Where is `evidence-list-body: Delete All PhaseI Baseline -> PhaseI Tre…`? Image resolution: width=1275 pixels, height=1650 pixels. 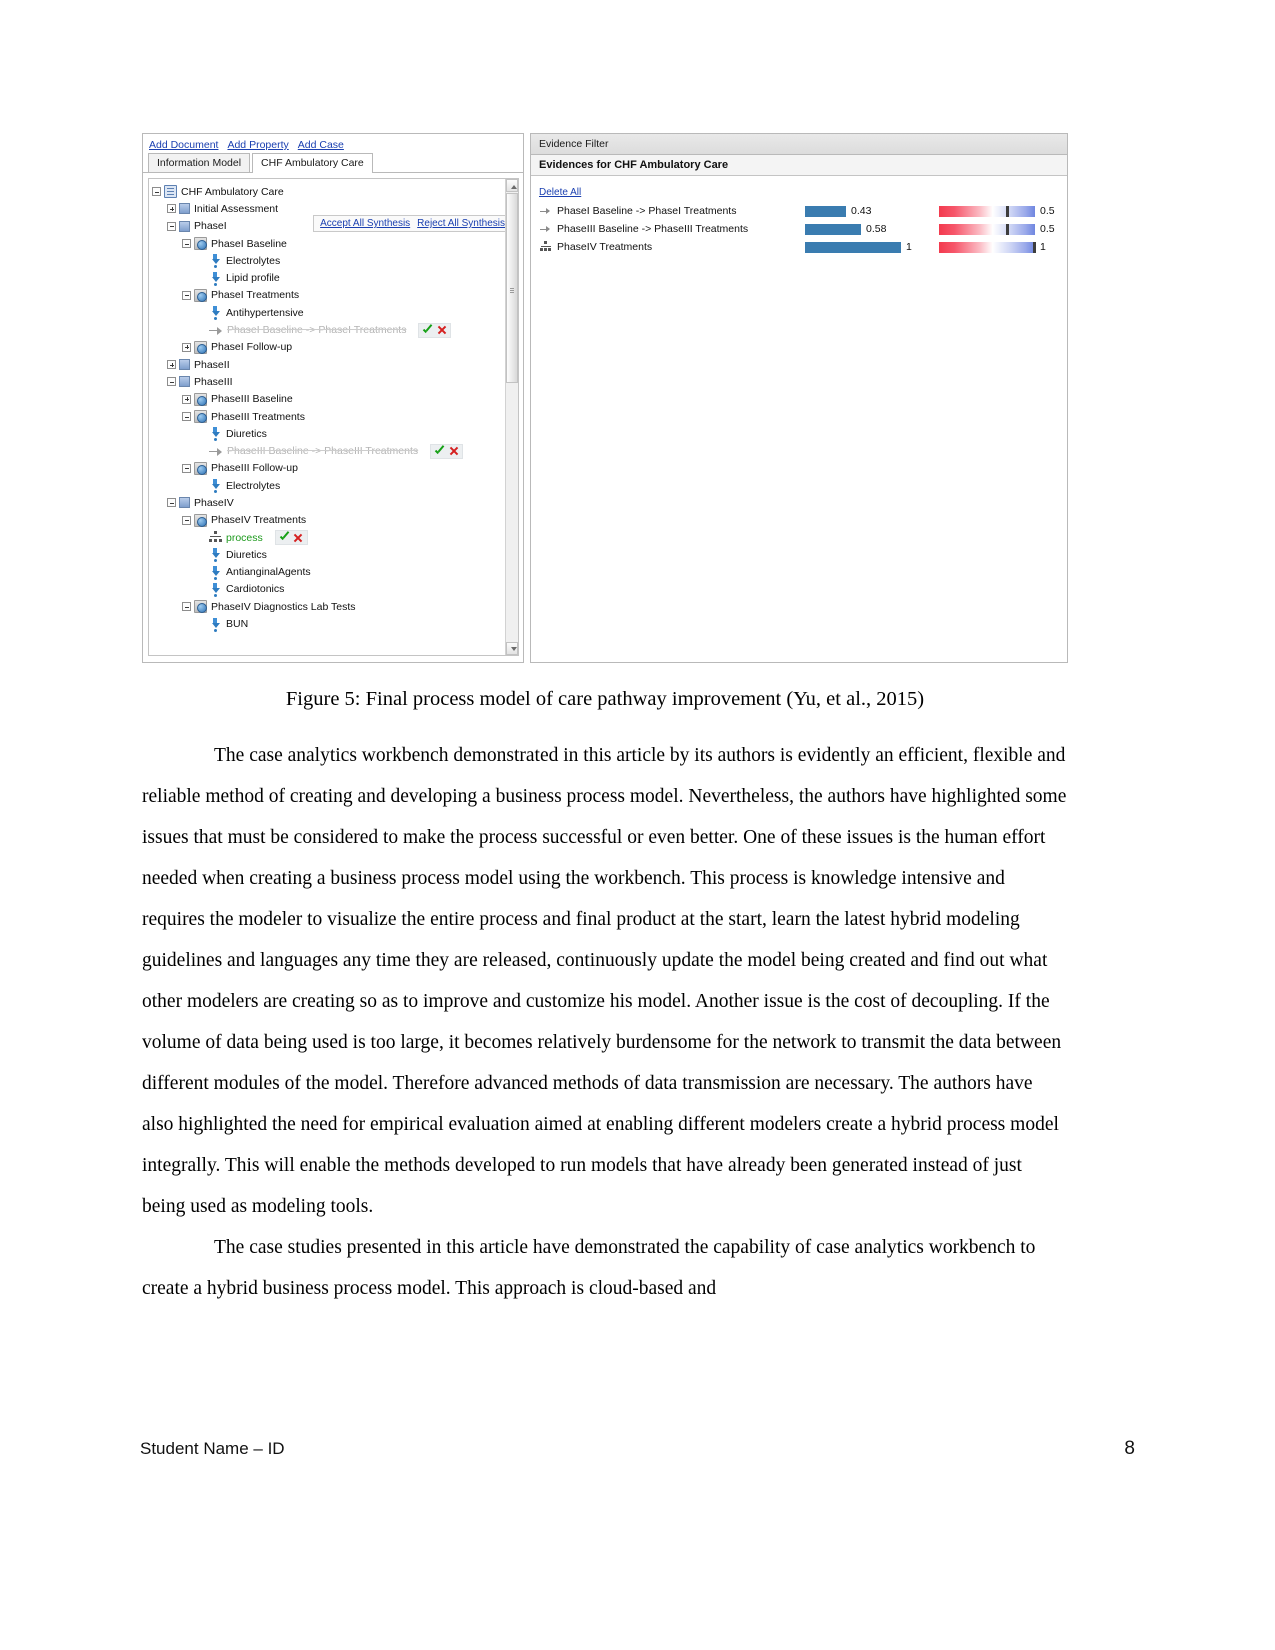
evidence-list-body: Delete All PhaseI Baseline -> PhaseI Tre… is located at coordinates (799, 419).